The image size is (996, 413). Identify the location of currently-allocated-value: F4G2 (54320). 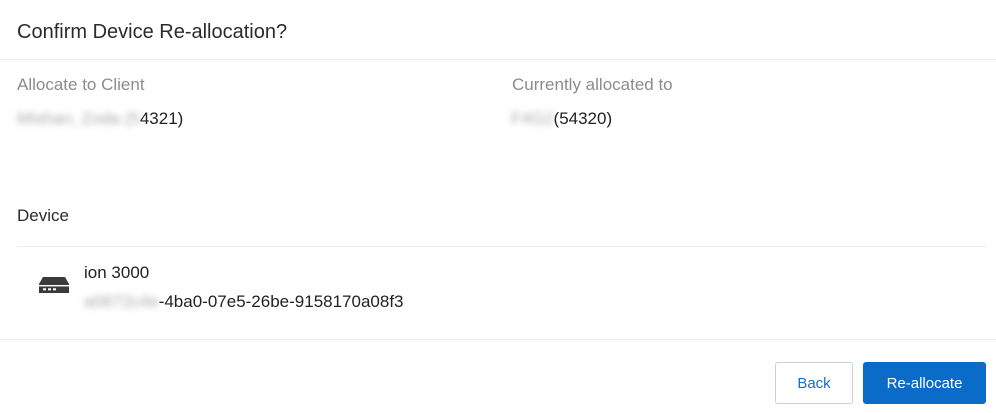
(561, 119).